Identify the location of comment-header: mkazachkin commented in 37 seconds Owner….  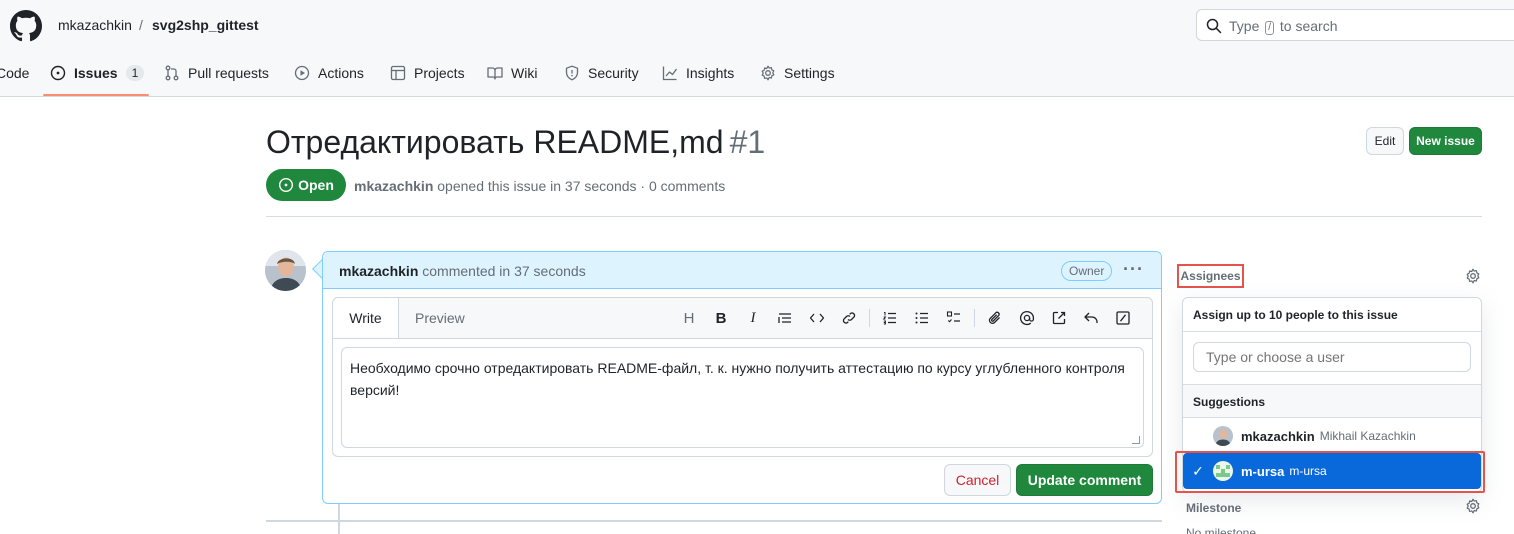
(742, 270).